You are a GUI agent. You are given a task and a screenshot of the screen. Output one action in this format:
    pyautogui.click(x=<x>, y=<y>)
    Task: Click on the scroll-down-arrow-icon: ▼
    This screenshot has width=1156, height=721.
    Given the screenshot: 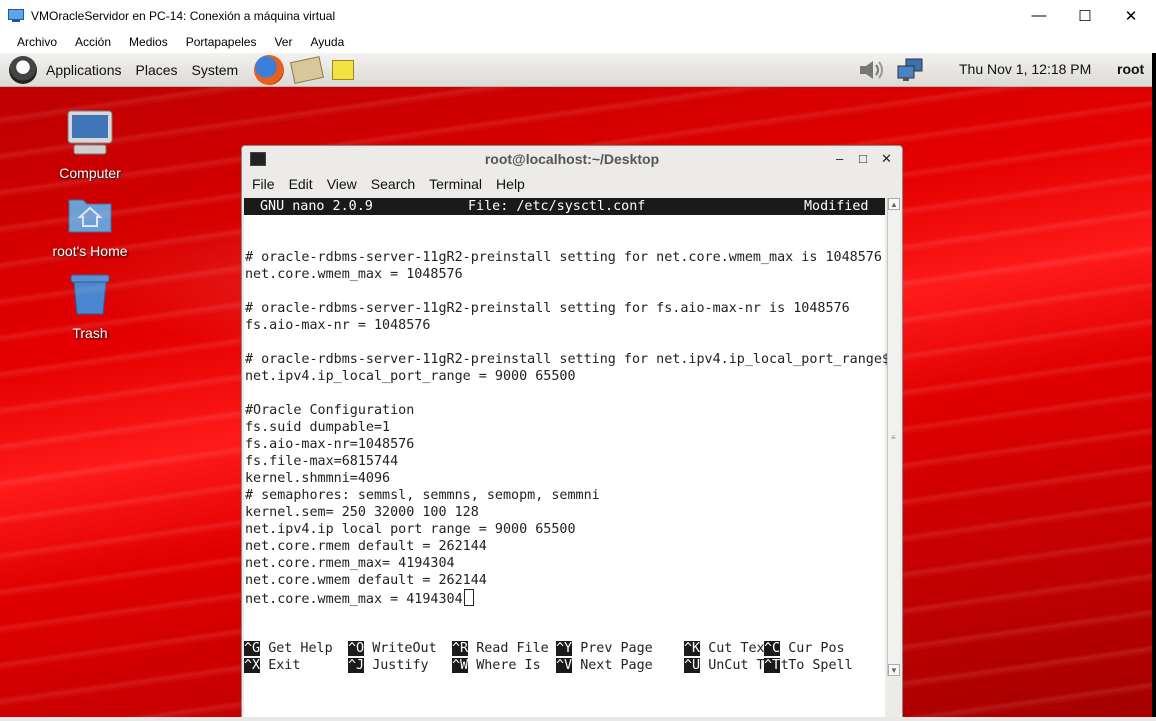 What is the action you would take?
    pyautogui.click(x=894, y=670)
    